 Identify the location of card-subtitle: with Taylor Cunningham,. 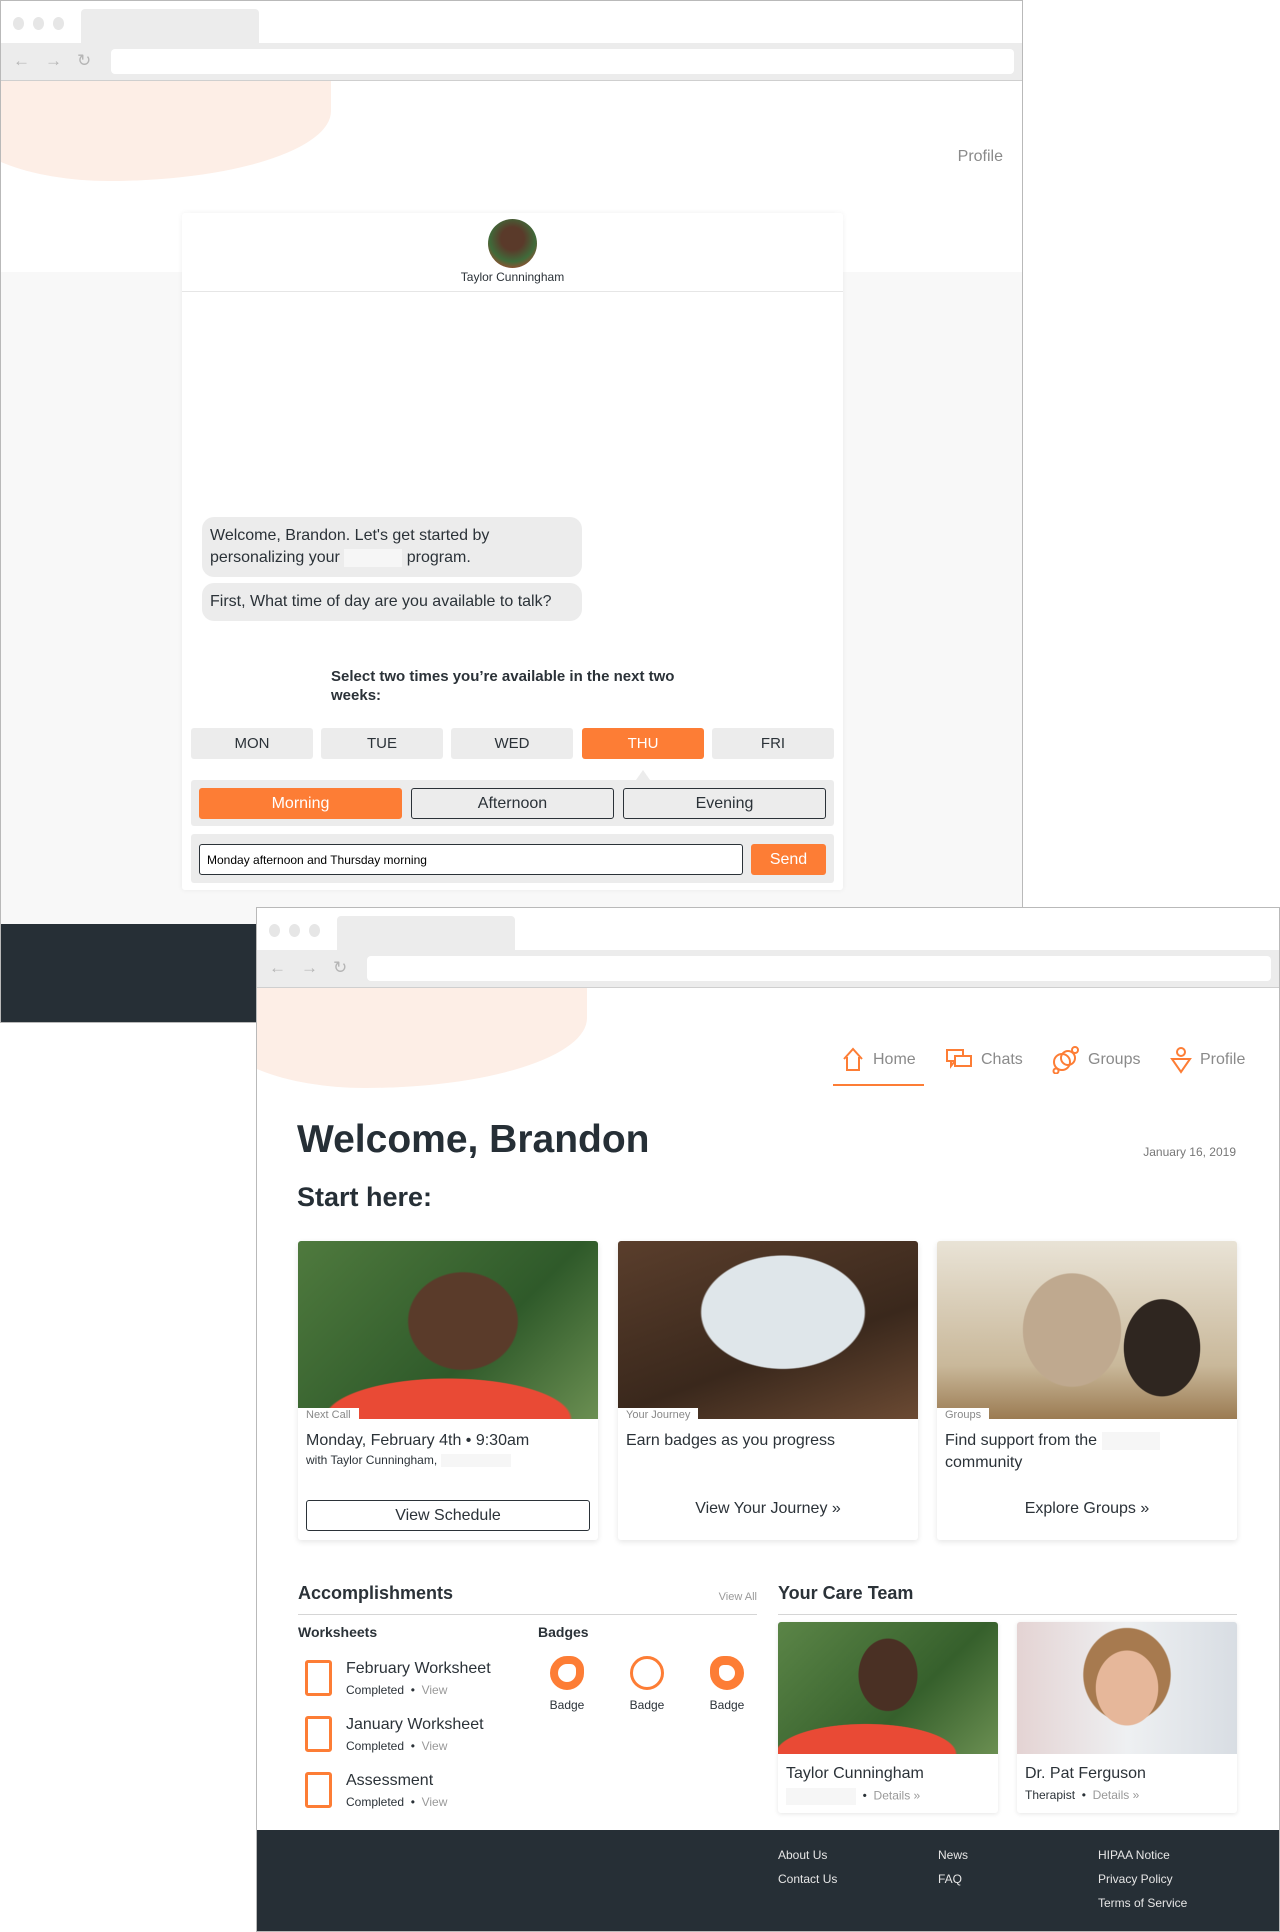
(408, 1460).